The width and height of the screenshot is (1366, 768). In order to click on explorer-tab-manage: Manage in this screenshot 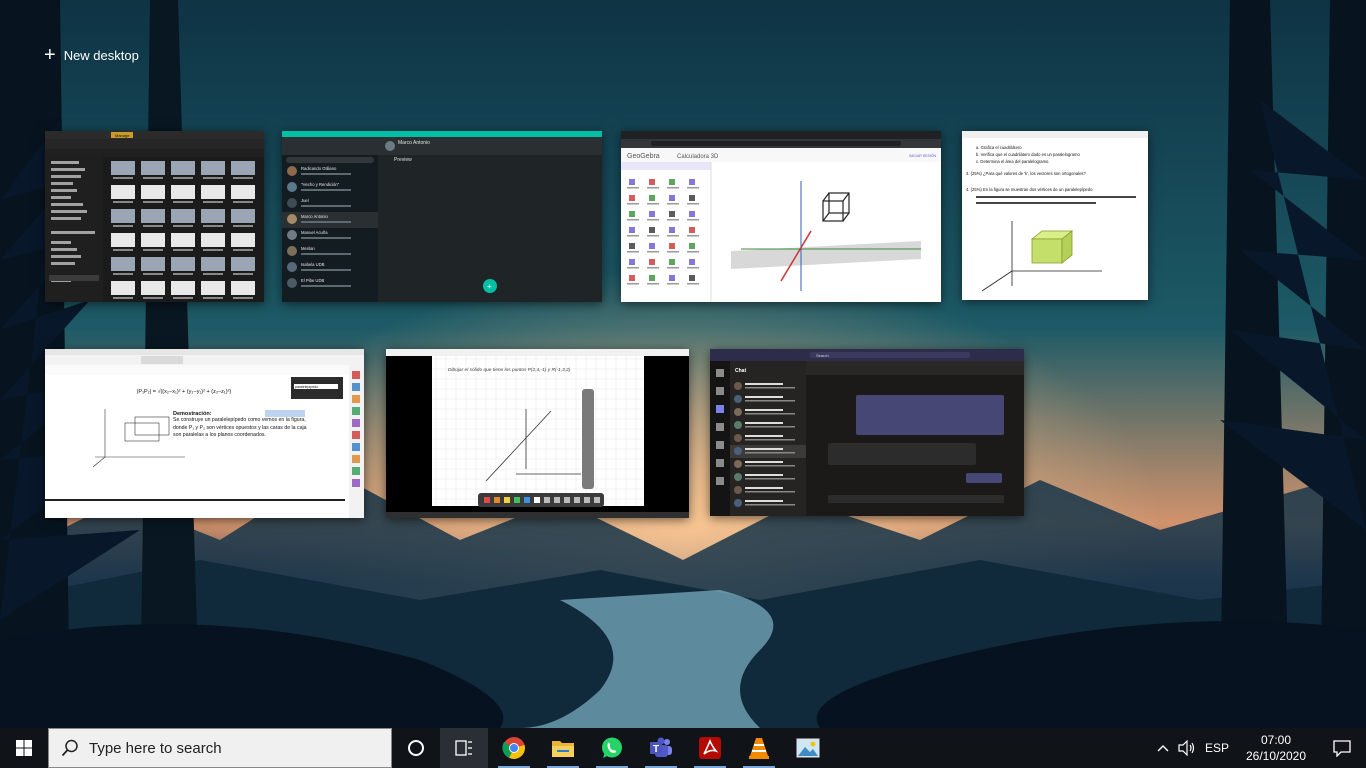, I will do `click(122, 135)`.